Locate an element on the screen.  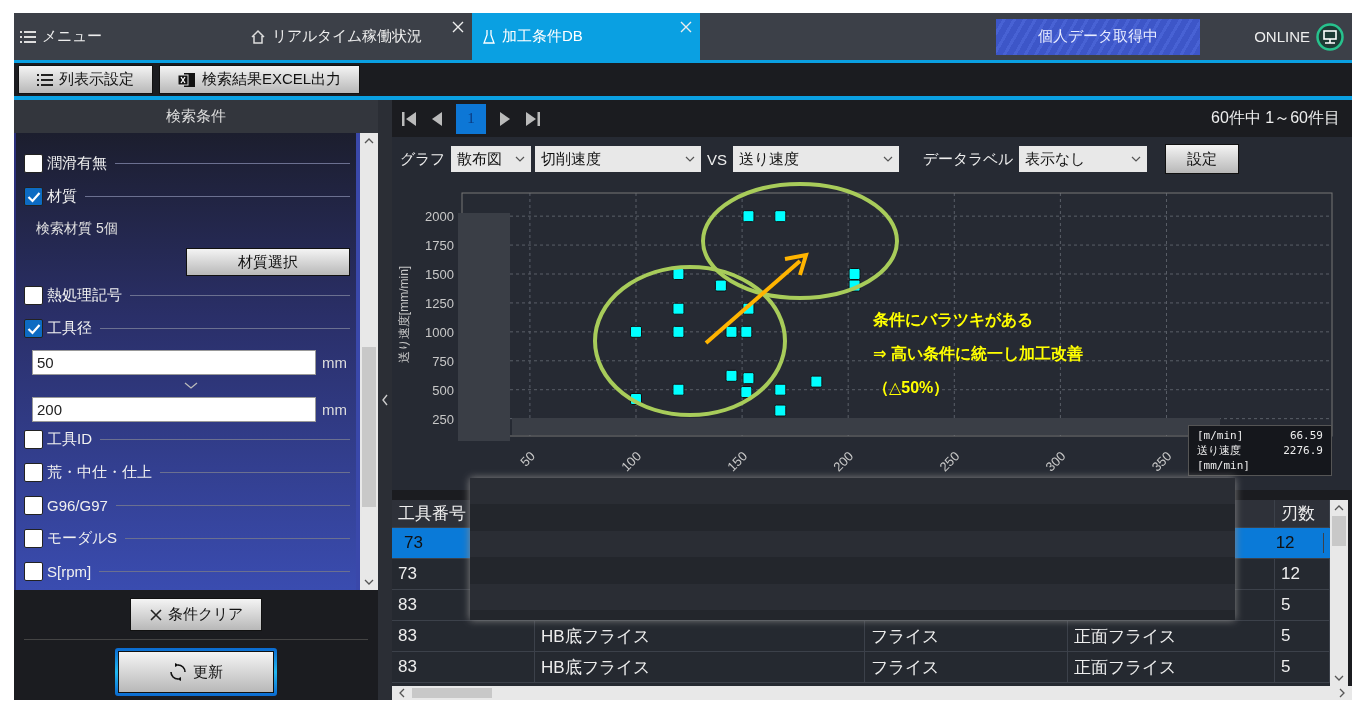
toolbar-button: 列表示設定 is located at coordinates (85, 79).